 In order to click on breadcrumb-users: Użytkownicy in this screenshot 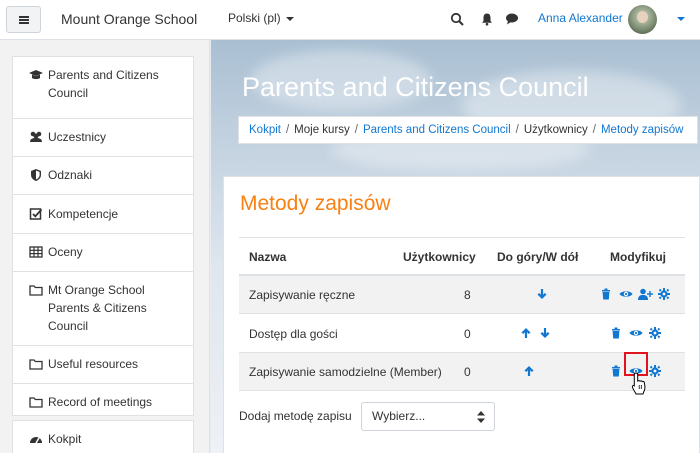, I will do `click(555, 130)`.